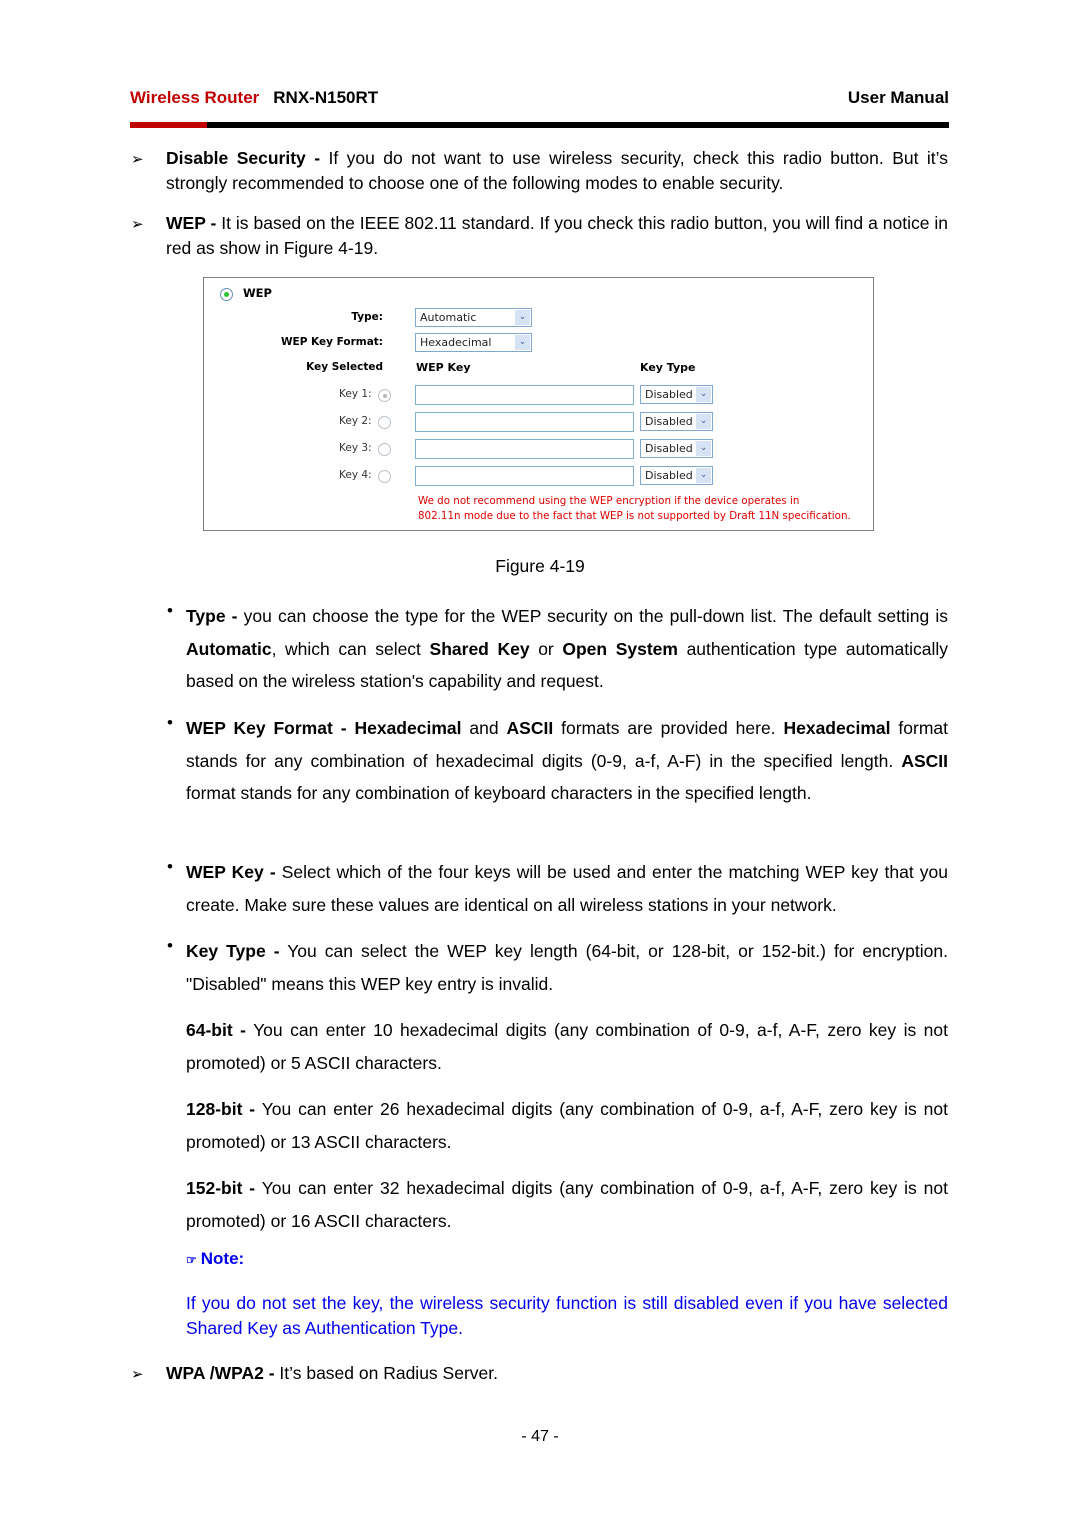  I want to click on header-title: Wireless Router RNX-N150RT, so click(254, 98).